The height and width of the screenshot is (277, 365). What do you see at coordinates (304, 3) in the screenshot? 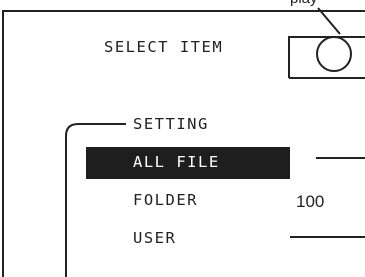
I see `callout-label: play` at bounding box center [304, 3].